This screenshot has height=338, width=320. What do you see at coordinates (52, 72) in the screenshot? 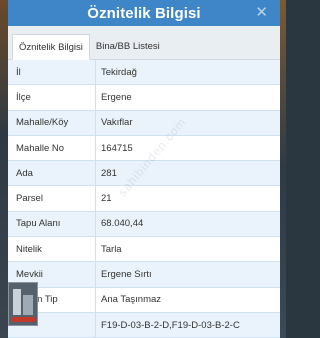
I see `row-label: İl` at bounding box center [52, 72].